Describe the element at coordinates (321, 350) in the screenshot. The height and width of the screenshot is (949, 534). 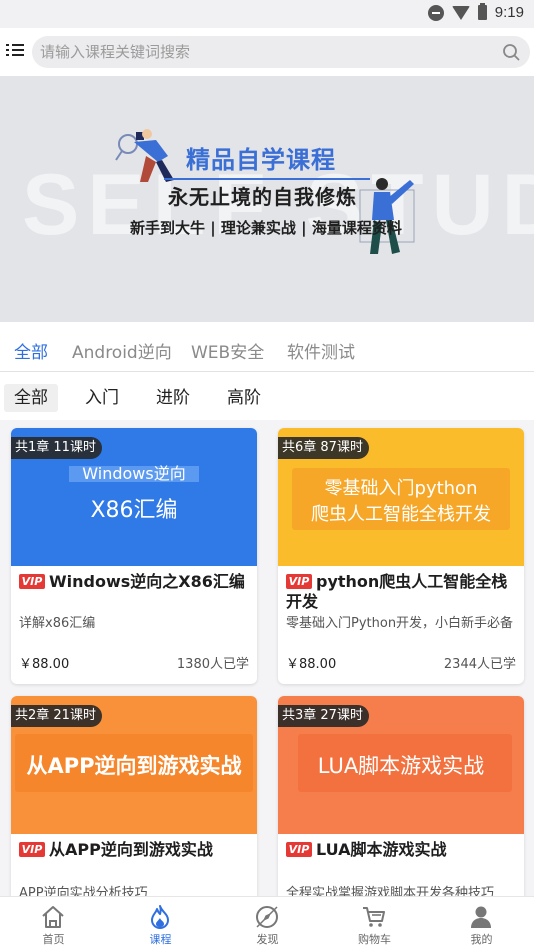
I see `tab-software-testing: 软件测试` at that location.